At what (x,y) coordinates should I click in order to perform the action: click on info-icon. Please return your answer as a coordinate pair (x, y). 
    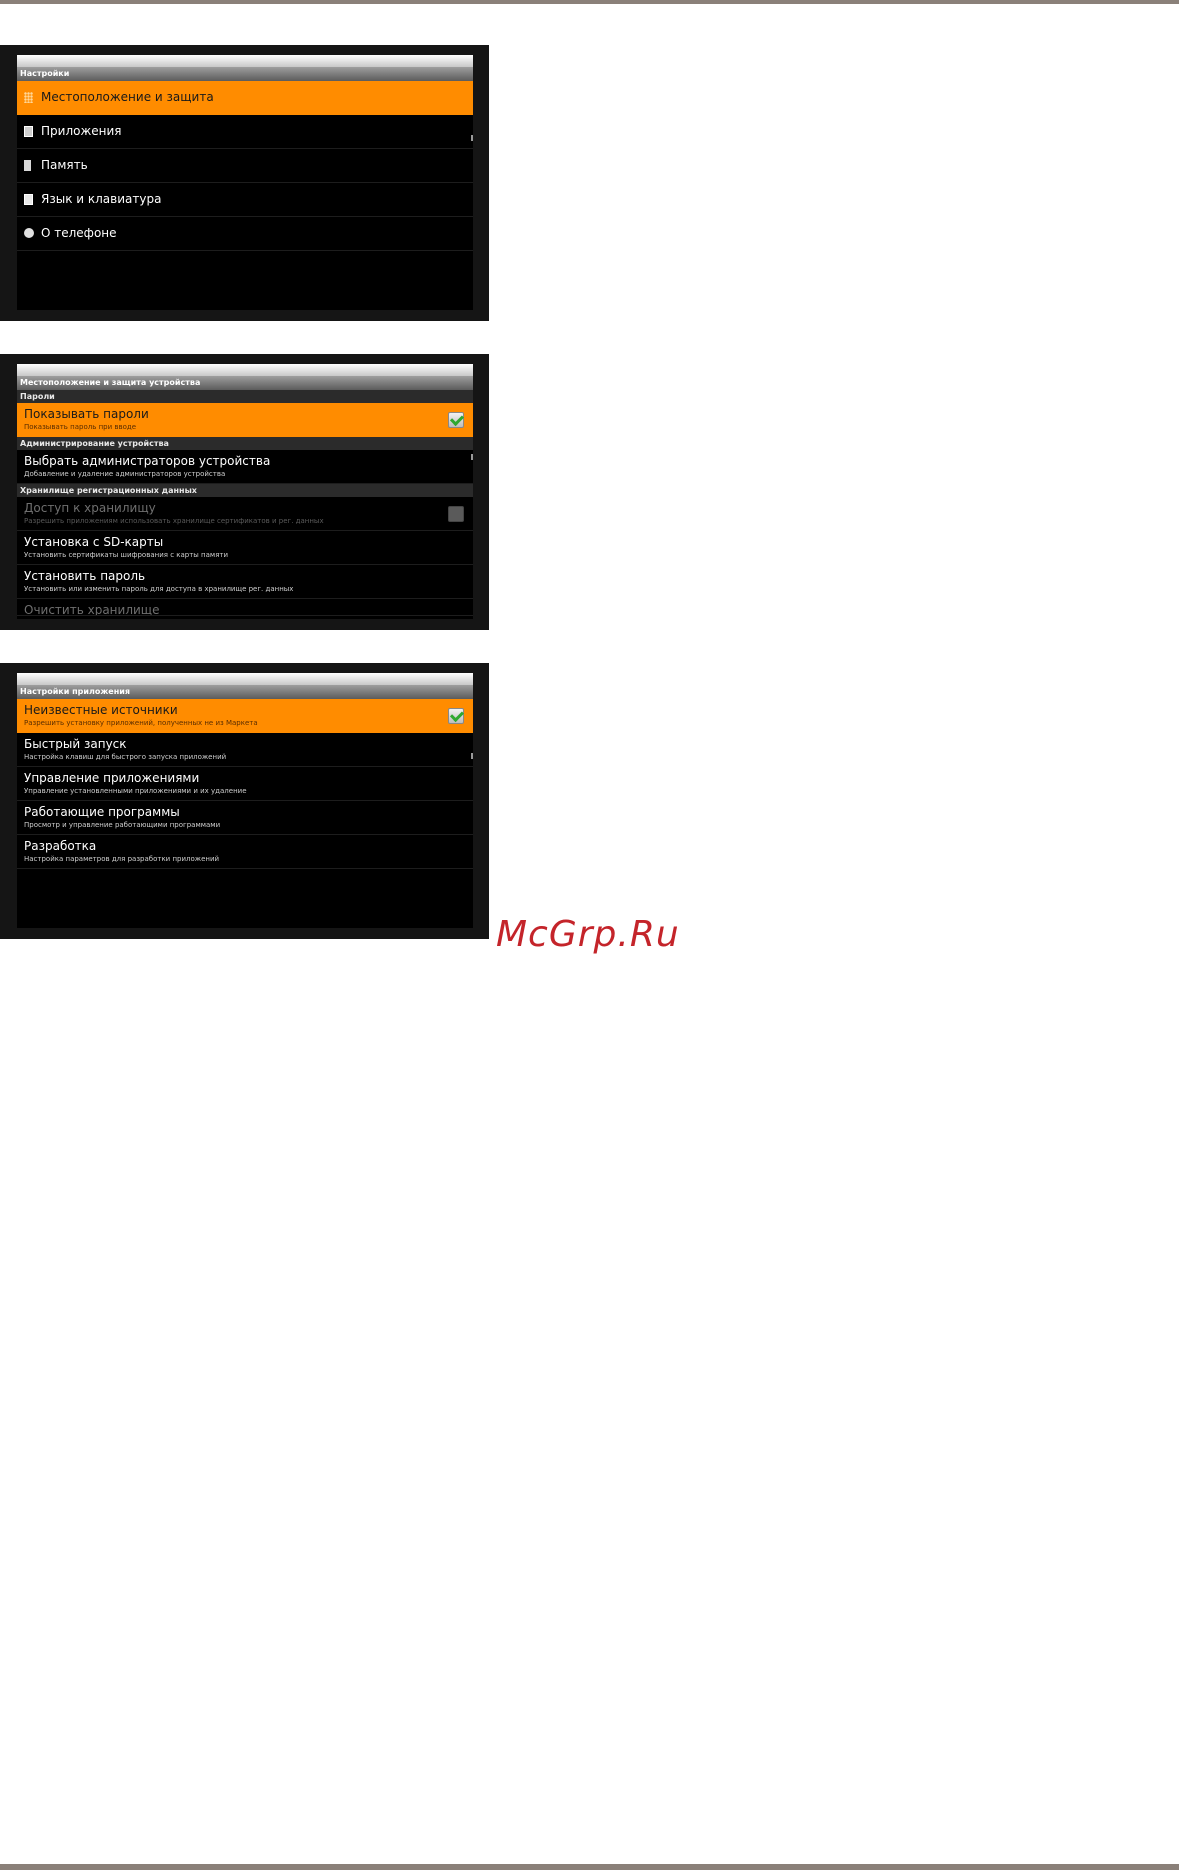
    Looking at the image, I should click on (29, 233).